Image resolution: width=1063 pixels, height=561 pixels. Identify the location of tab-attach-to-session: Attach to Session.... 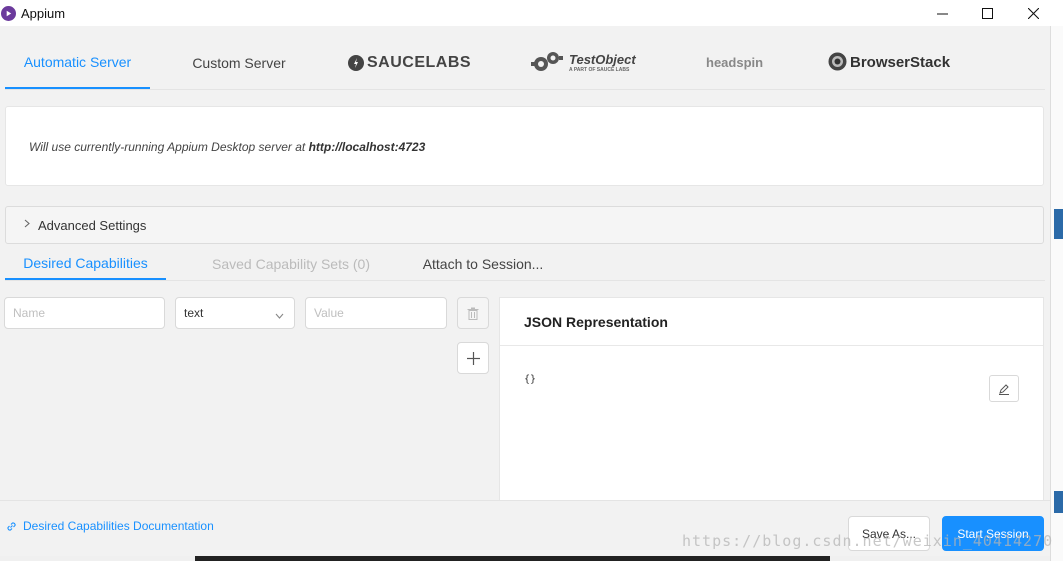
(483, 264).